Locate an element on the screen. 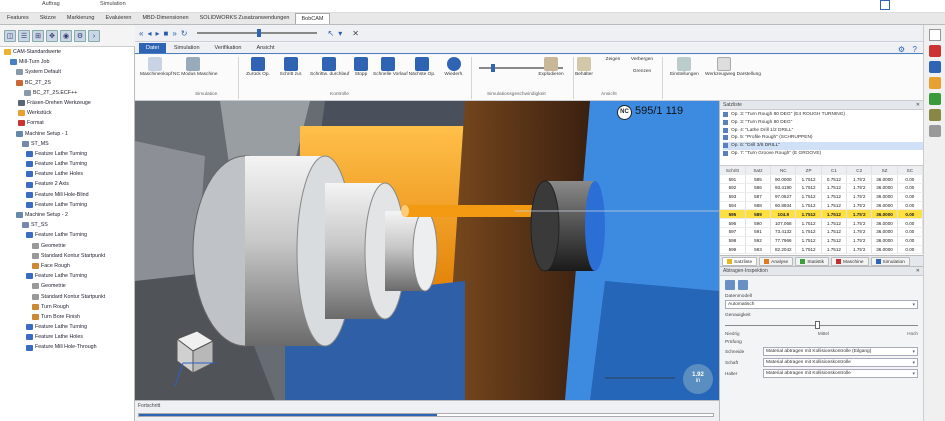 The image size is (945, 421). tree-item: Feature Mill Hole-Blind is located at coordinates (67, 195).